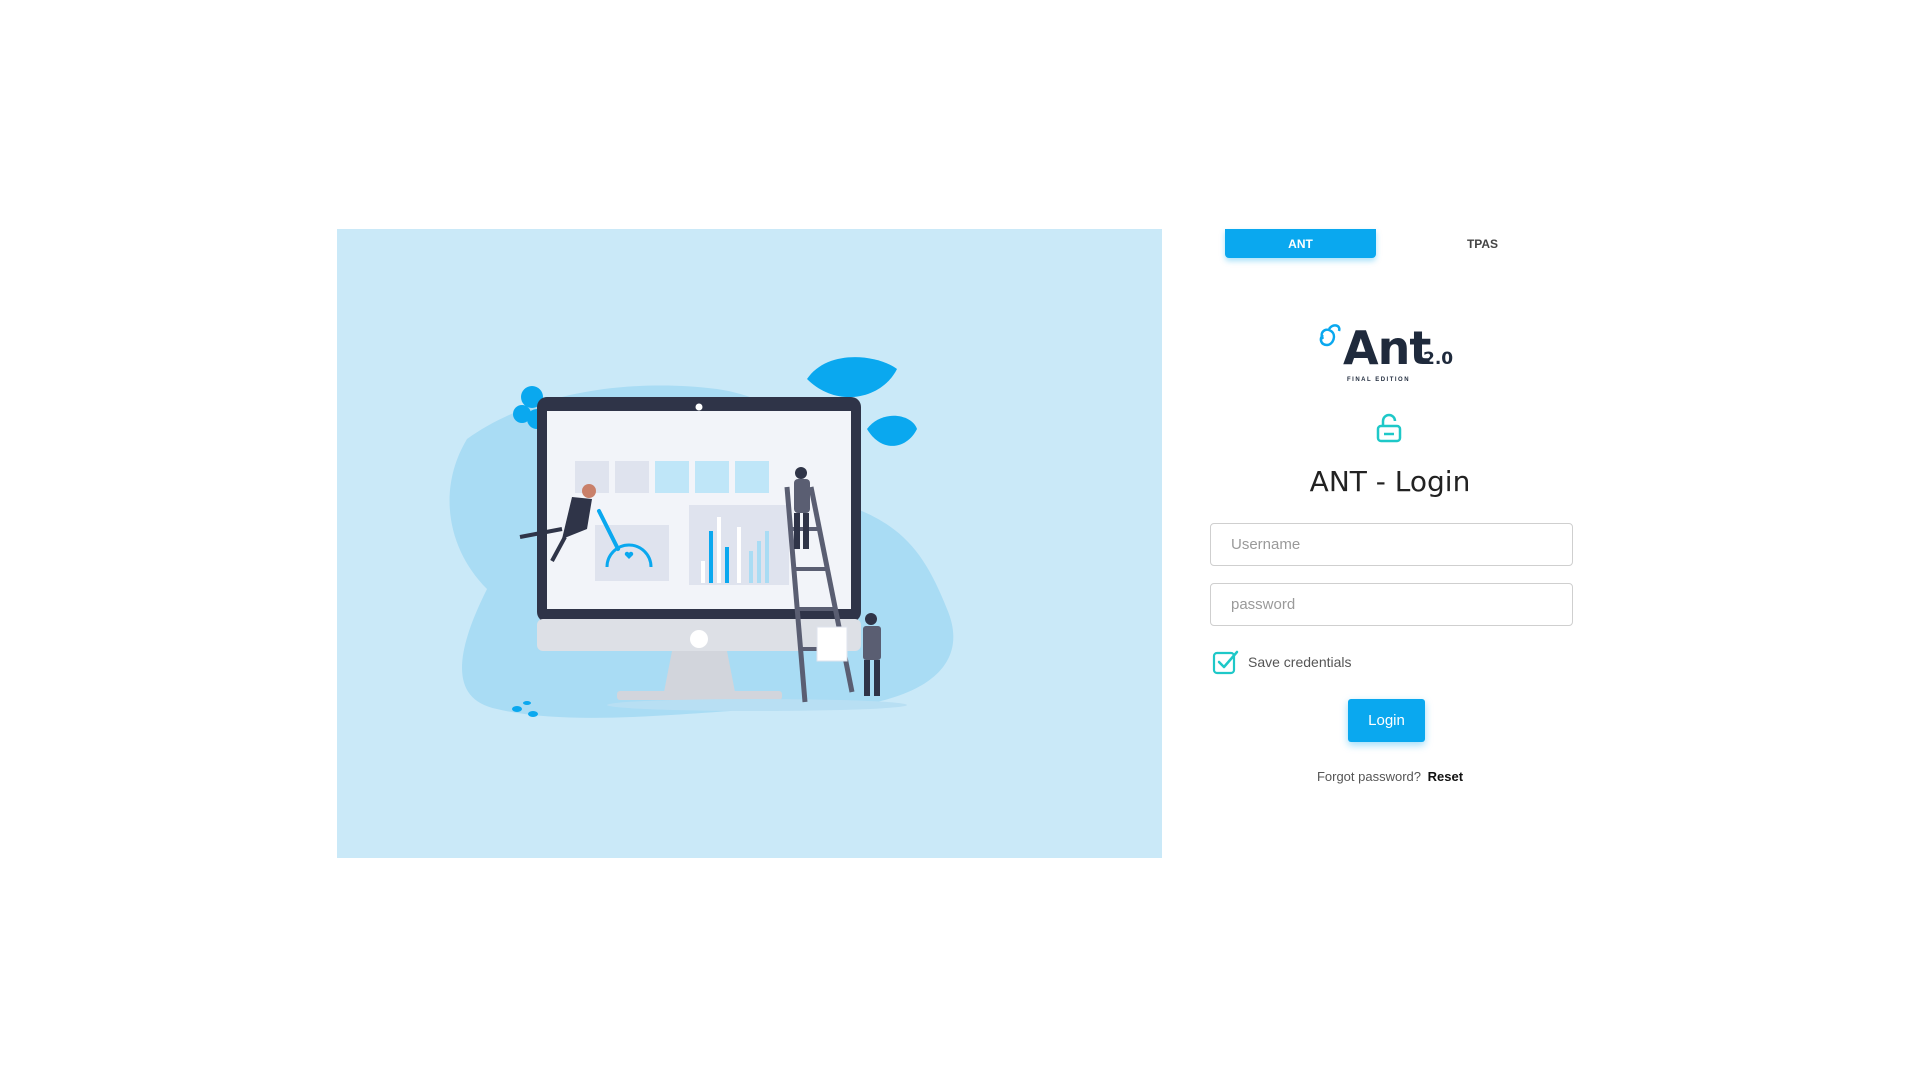  I want to click on save-credentials-checkbox: Save credentials, so click(1282, 662).